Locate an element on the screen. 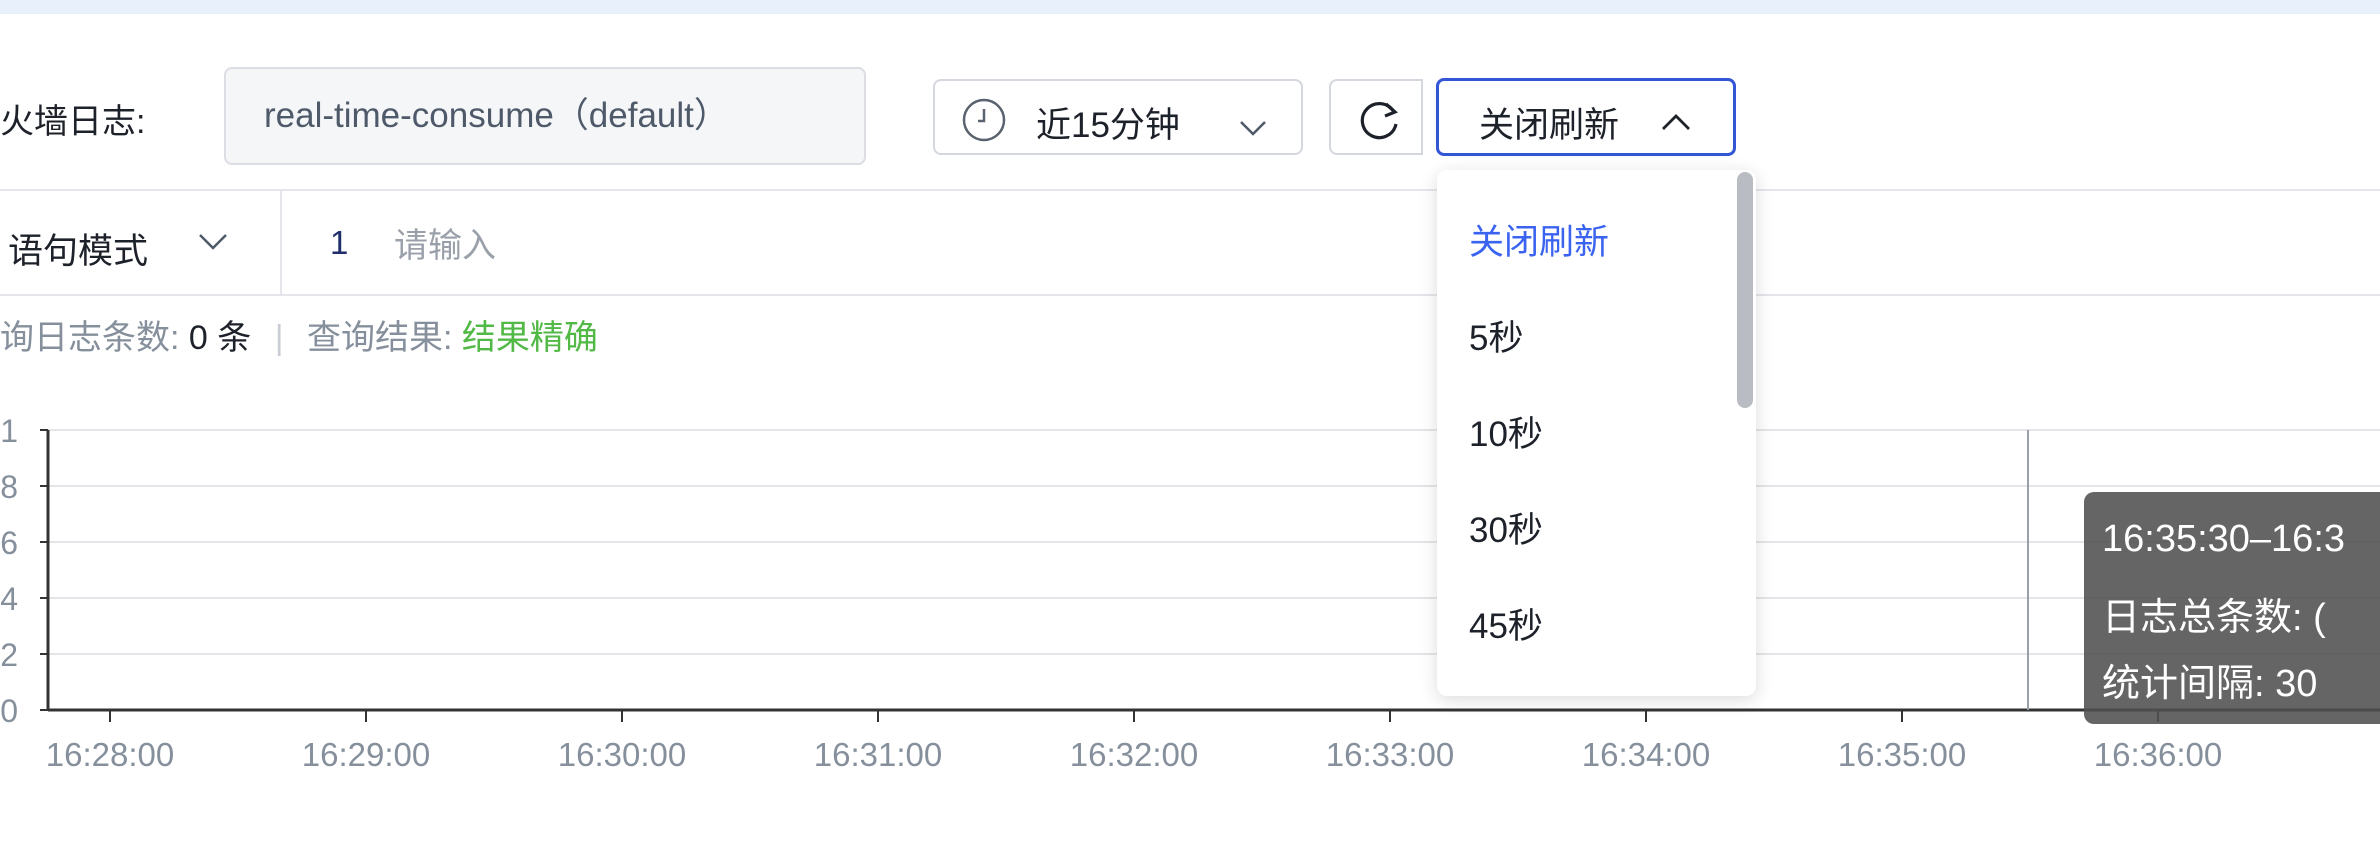  refresh-option: 30秒 is located at coordinates (1506, 527).